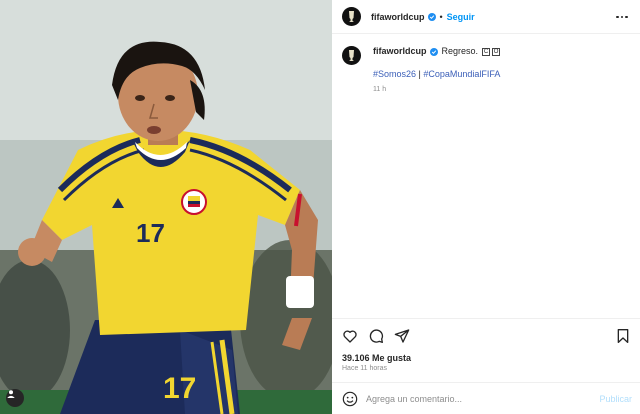 This screenshot has height=414, width=640. What do you see at coordinates (150, 233) in the screenshot?
I see `jersey-number: 17` at bounding box center [150, 233].